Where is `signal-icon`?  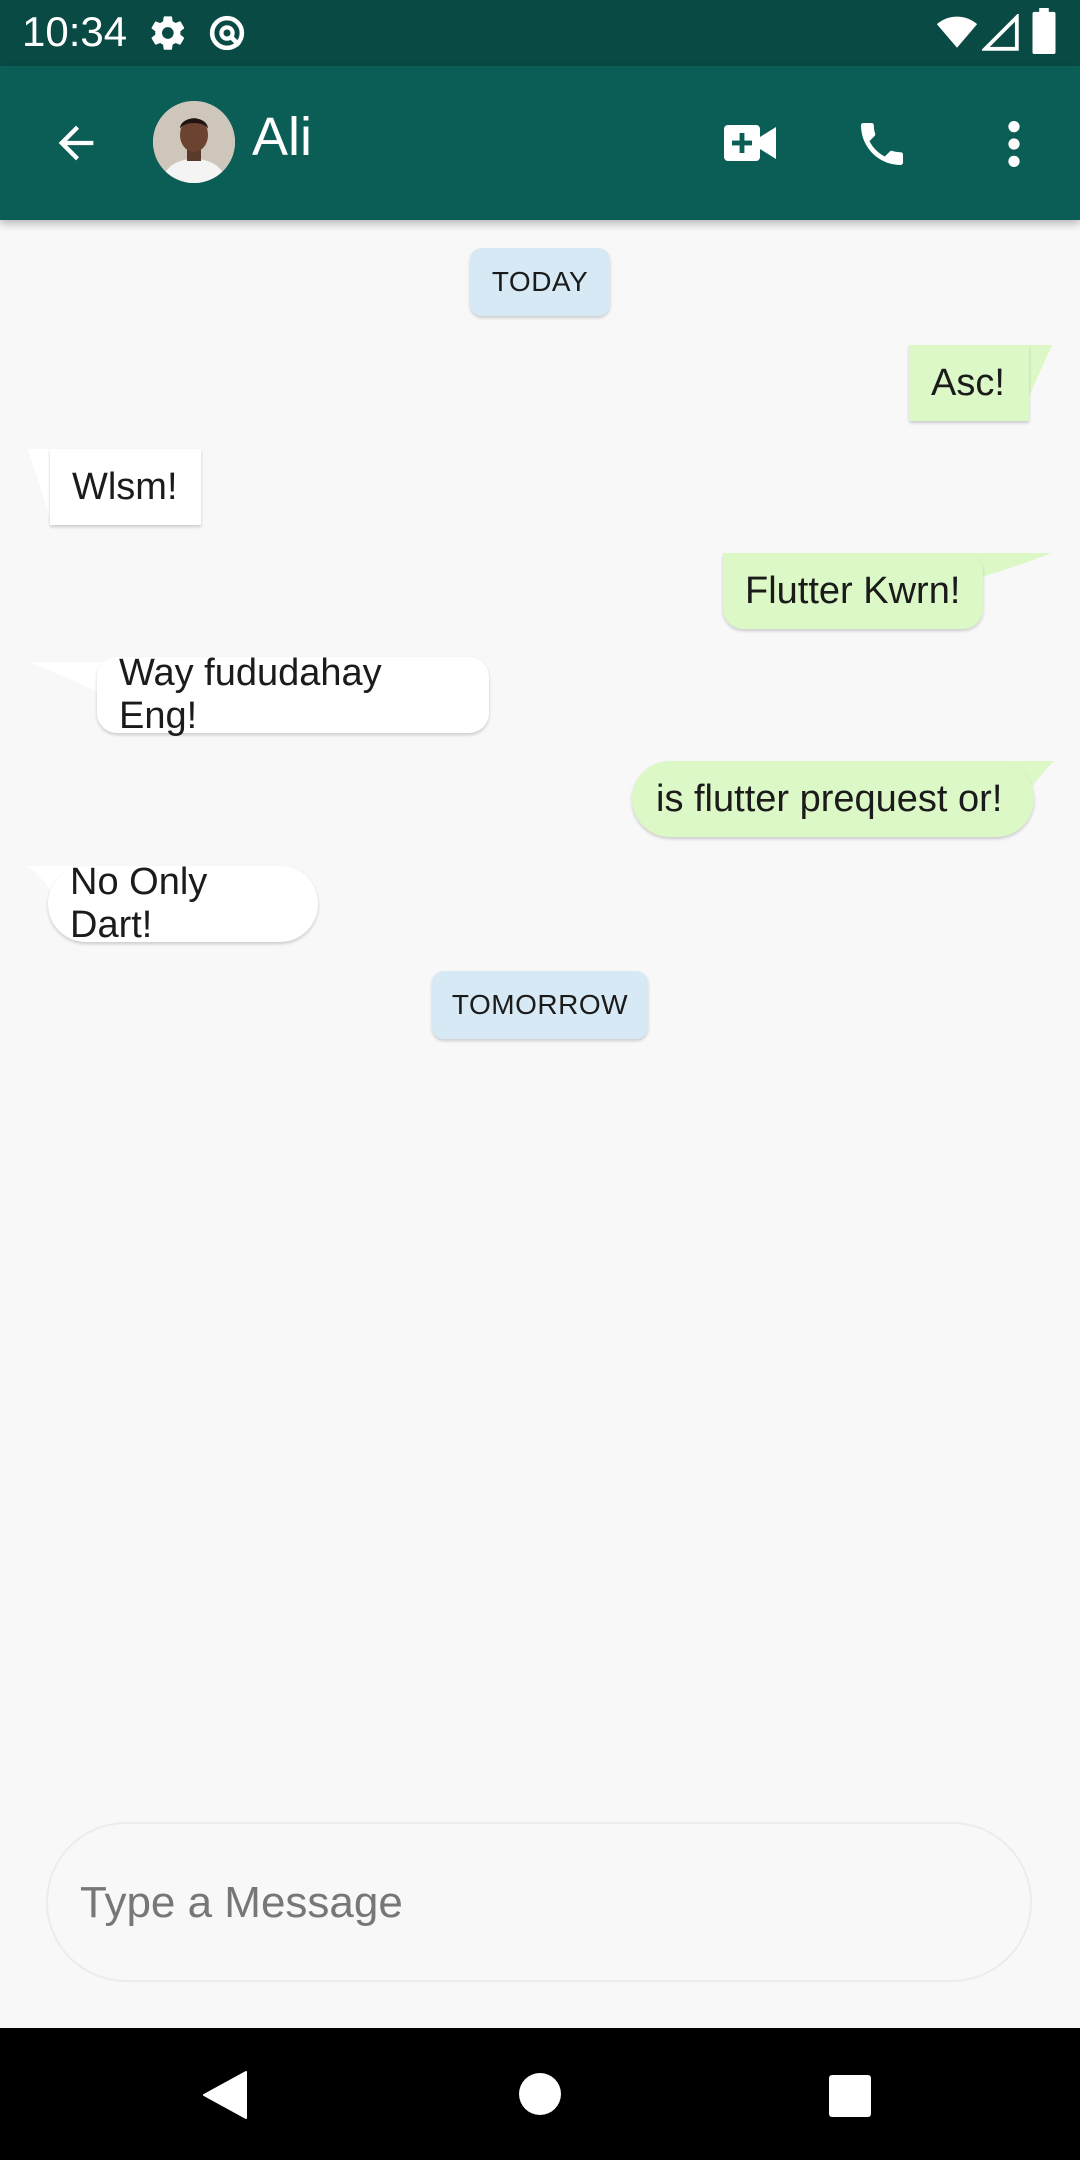
signal-icon is located at coordinates (1000, 32).